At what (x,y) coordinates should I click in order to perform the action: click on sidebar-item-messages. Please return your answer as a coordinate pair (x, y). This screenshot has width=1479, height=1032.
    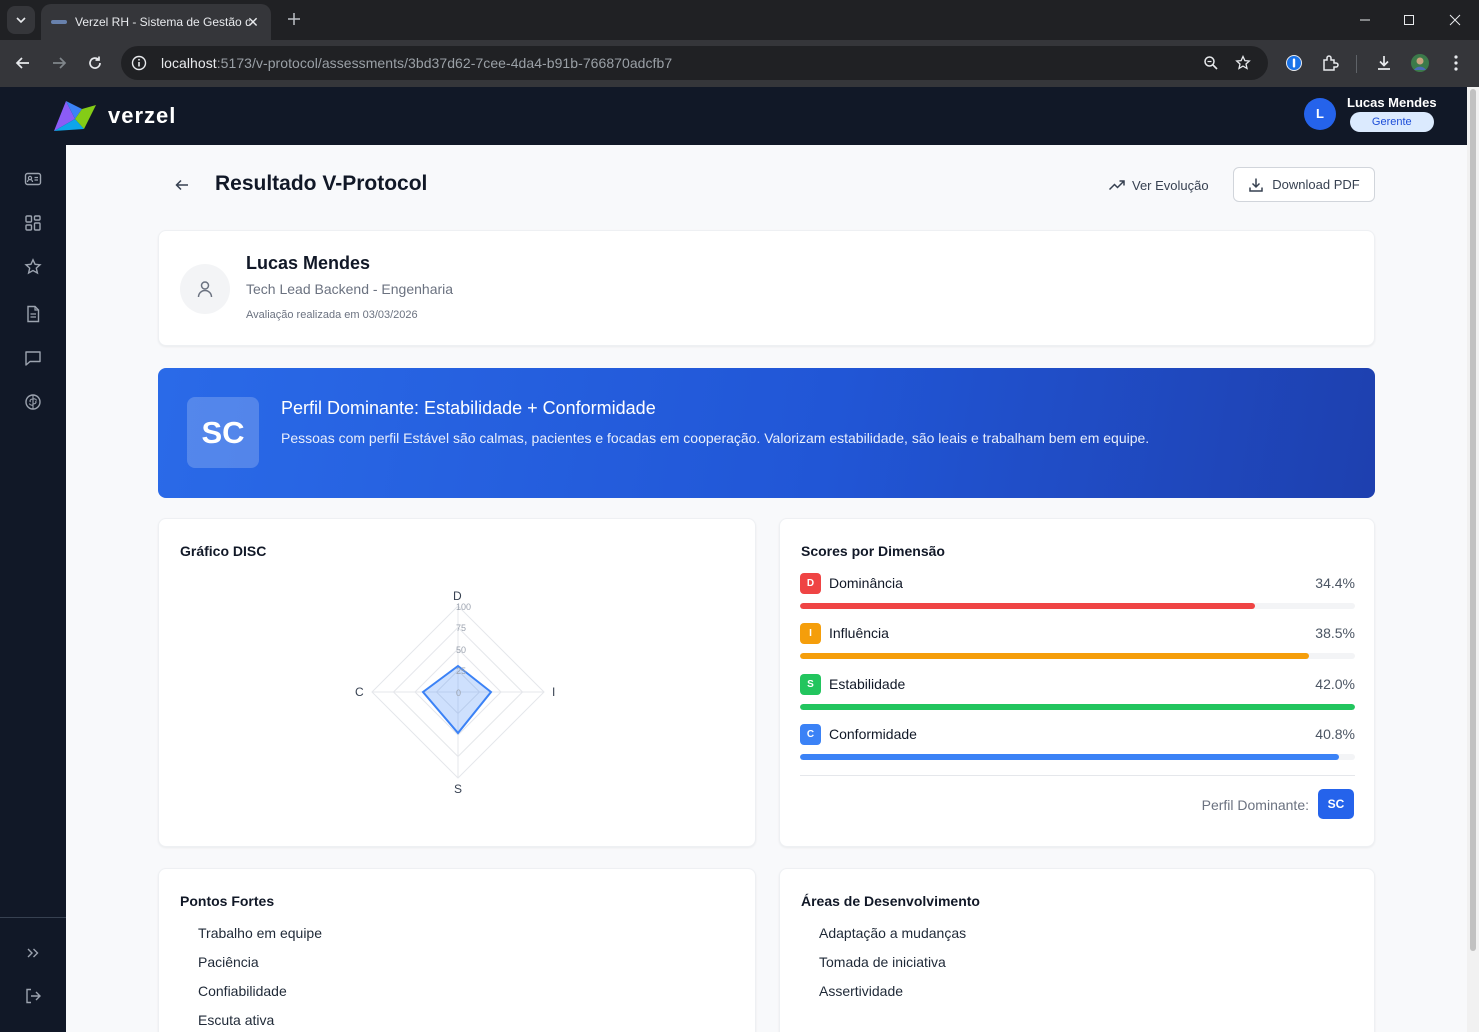
    Looking at the image, I should click on (33, 358).